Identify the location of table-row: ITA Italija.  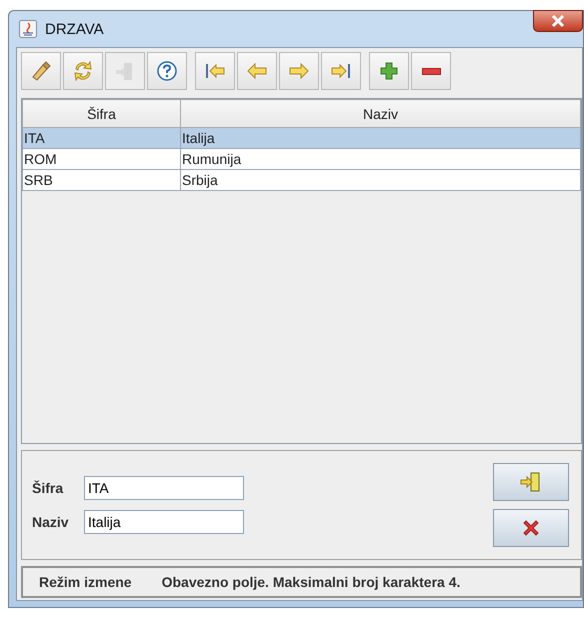
(301, 138).